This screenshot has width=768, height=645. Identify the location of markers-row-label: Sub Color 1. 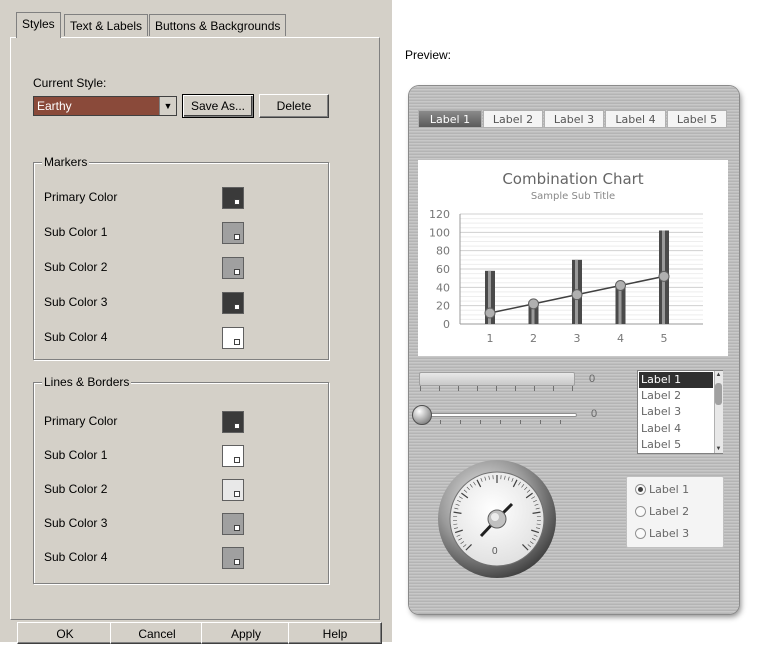
(75, 232).